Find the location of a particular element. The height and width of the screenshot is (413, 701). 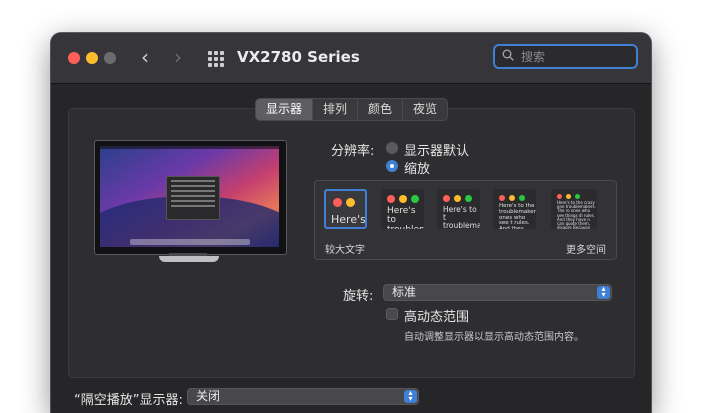

rotation-value: 标准 is located at coordinates (404, 292).